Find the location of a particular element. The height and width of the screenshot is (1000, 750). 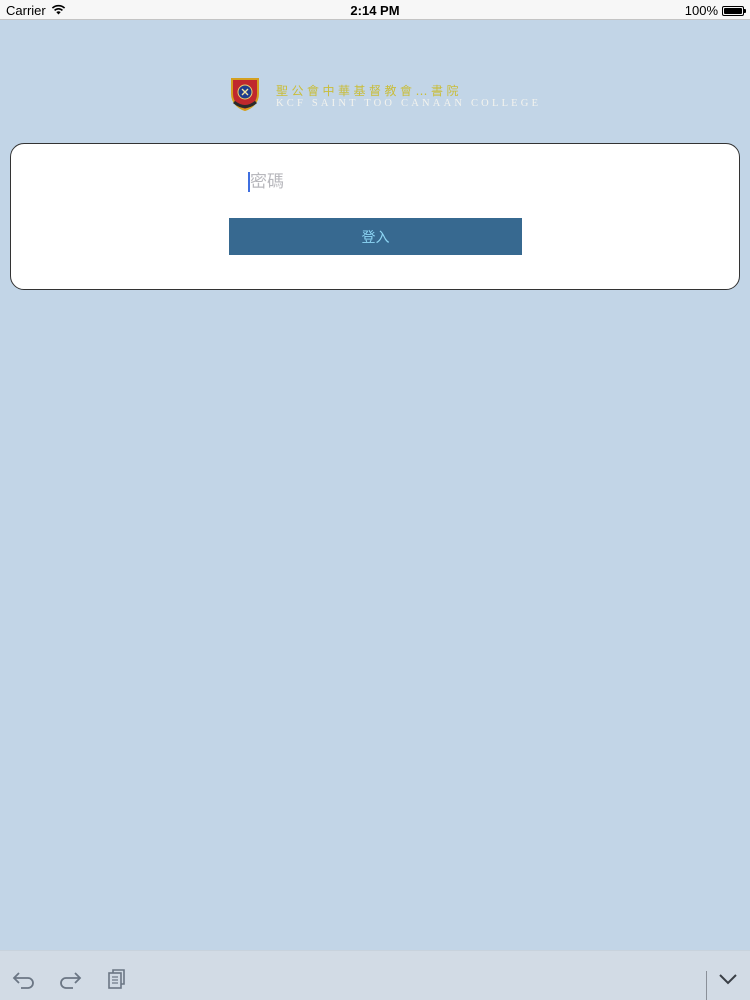

toolbar-divider is located at coordinates (706, 985).